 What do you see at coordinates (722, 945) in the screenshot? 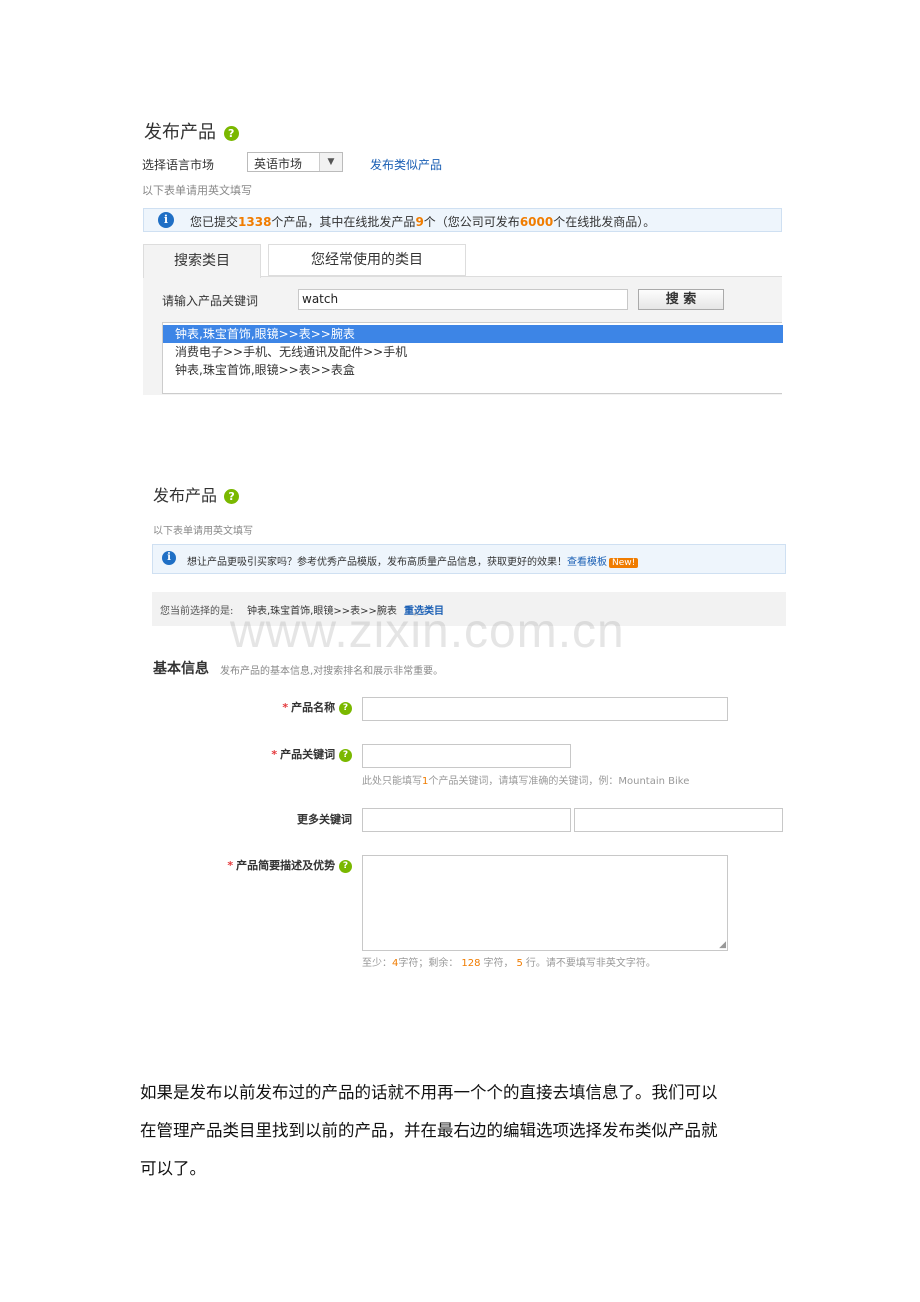
I see `resize-handle-icon: ◢` at bounding box center [722, 945].